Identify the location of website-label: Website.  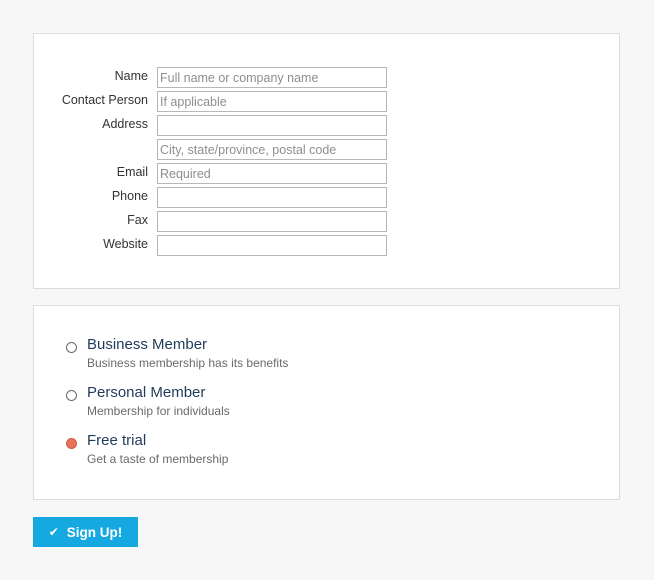
(125, 244).